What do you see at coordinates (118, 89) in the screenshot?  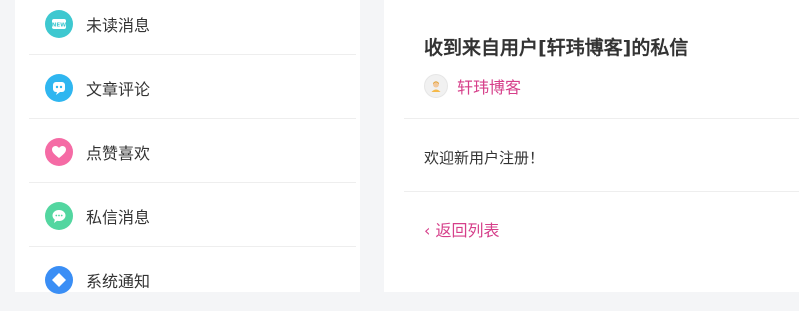 I see `sidebar-item-label: 文章评论` at bounding box center [118, 89].